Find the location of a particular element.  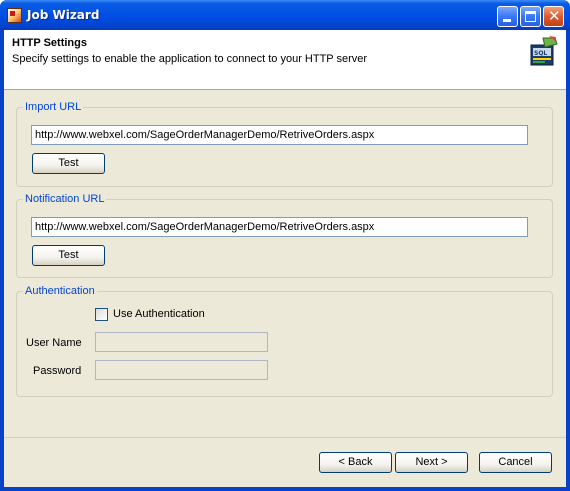

close-icon: ✕ is located at coordinates (554, 16).